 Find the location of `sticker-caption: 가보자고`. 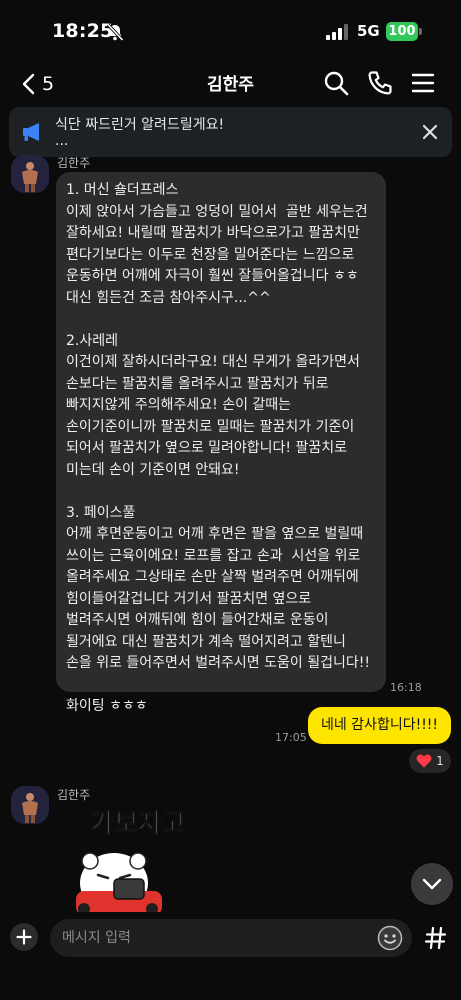

sticker-caption: 가보자고 is located at coordinates (138, 824).